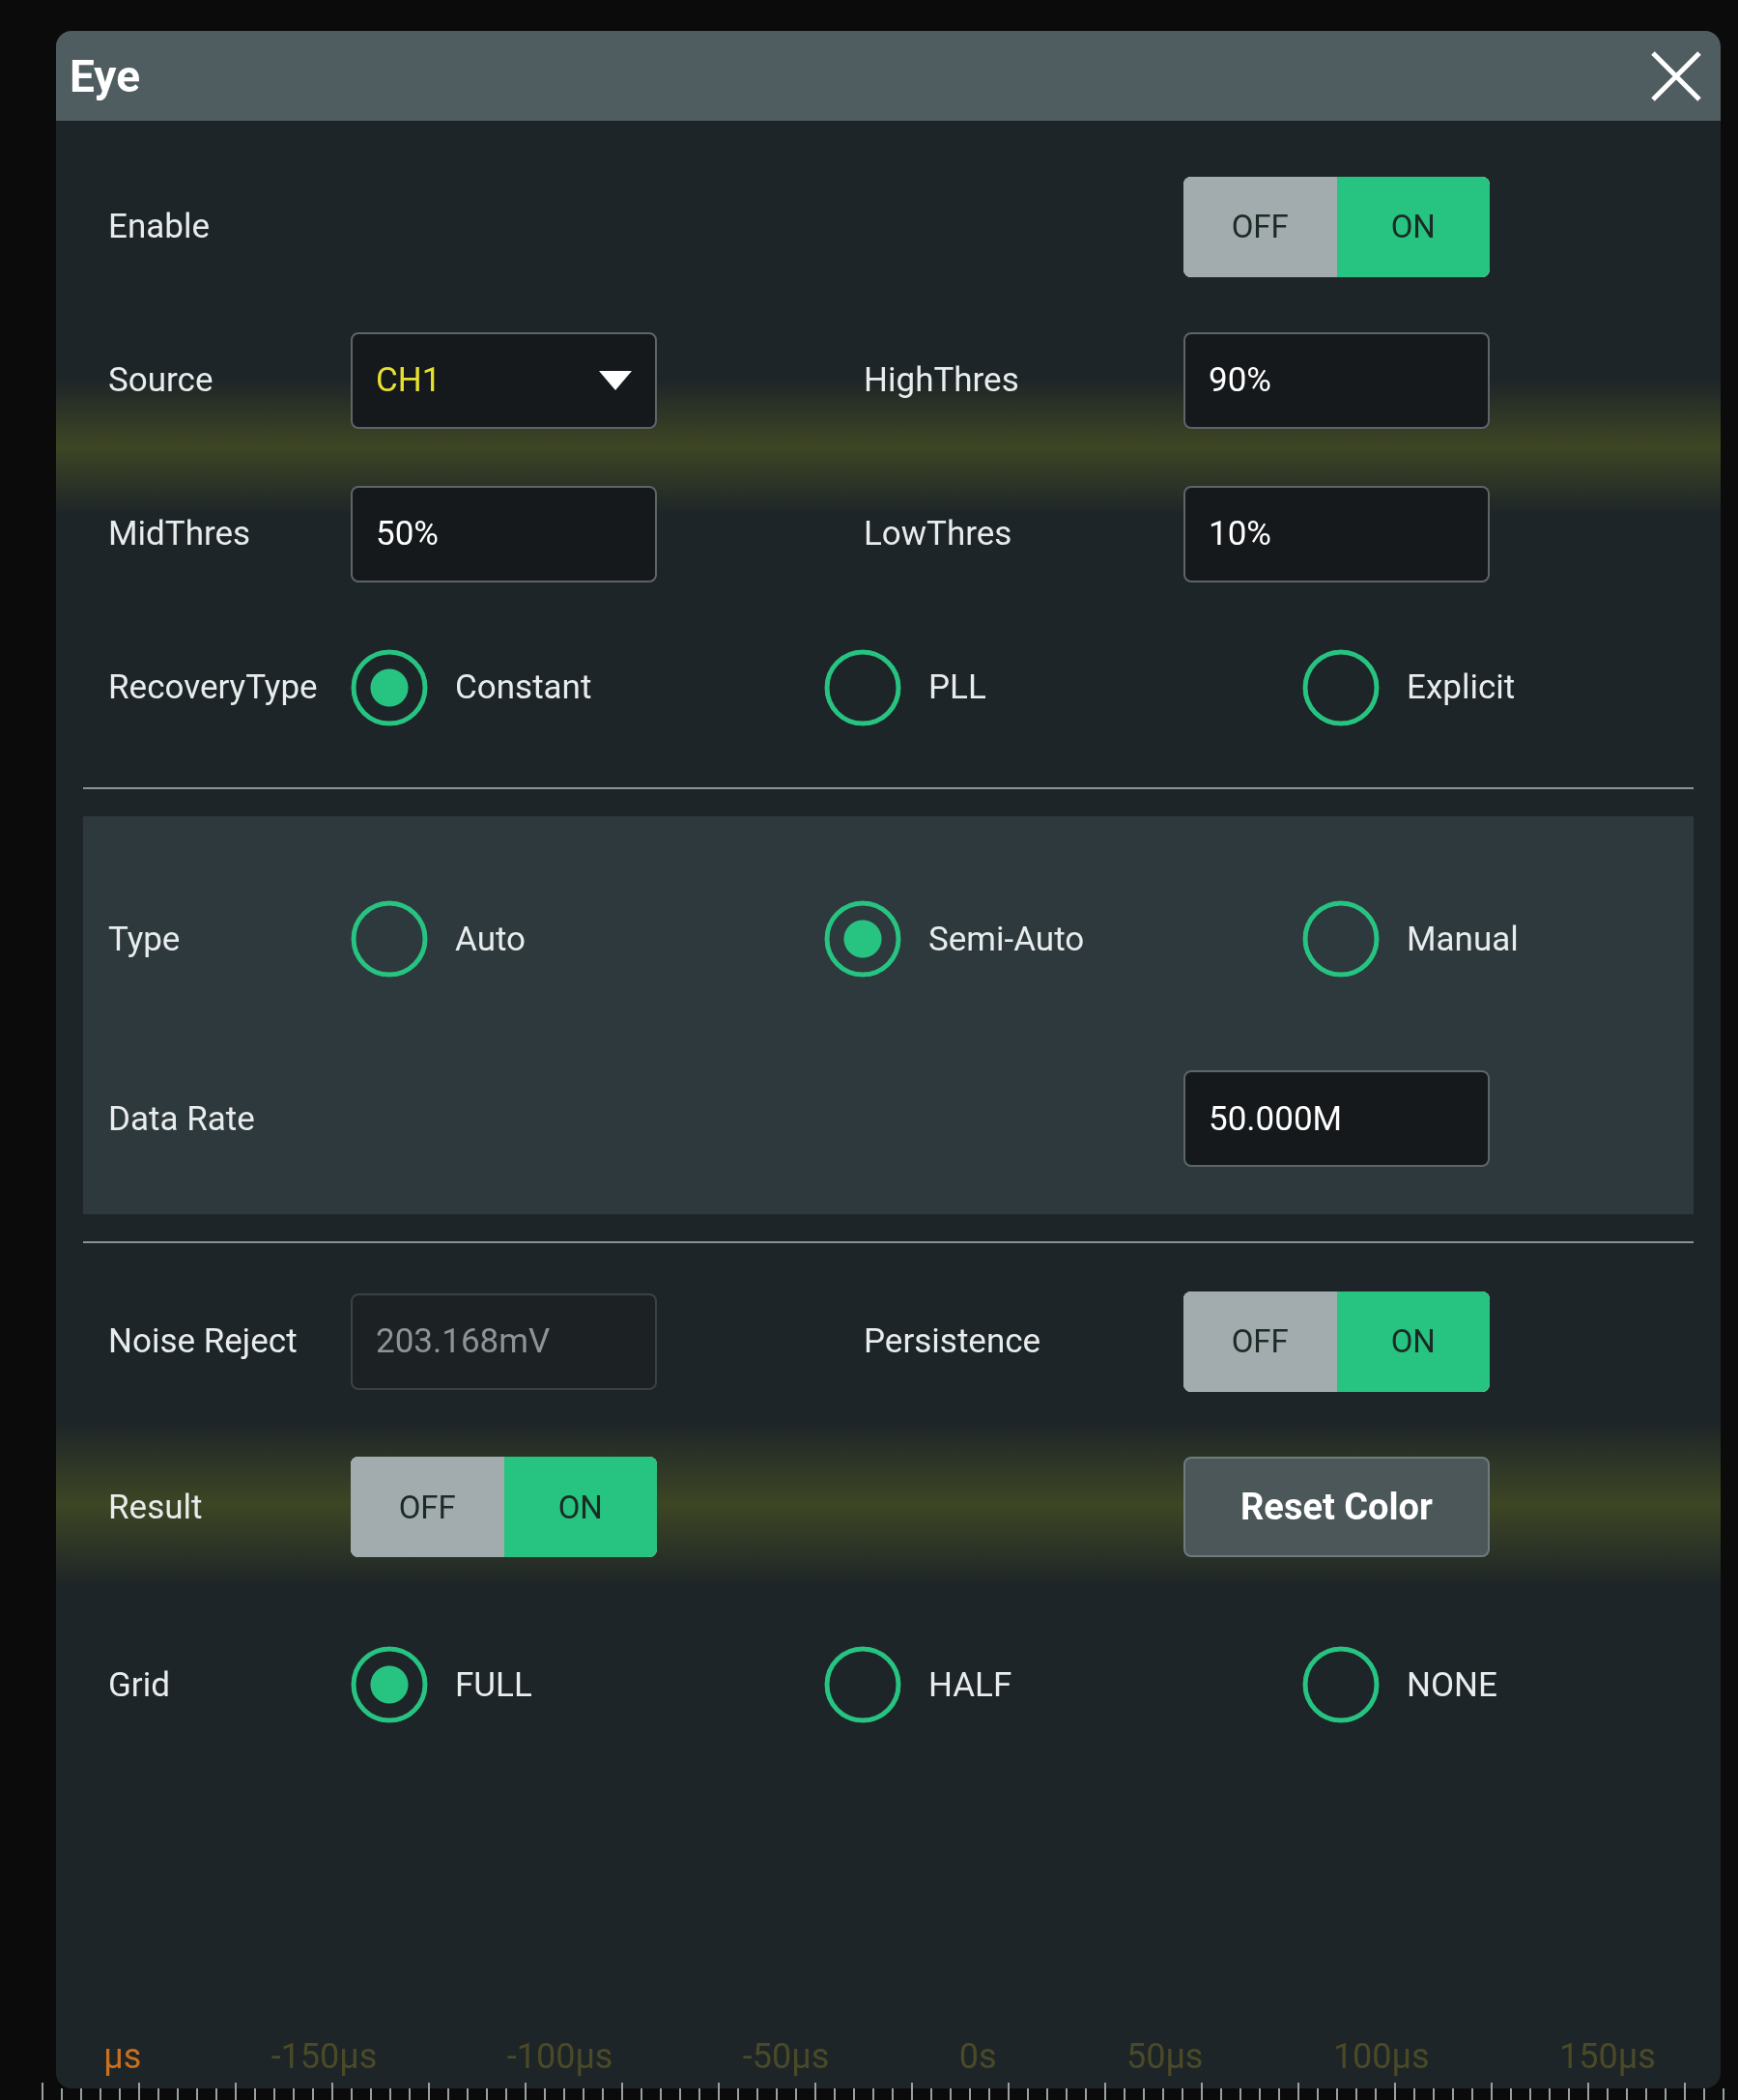 The width and height of the screenshot is (1738, 2100). What do you see at coordinates (438, 939) in the screenshot?
I see `radio-option: Auto` at bounding box center [438, 939].